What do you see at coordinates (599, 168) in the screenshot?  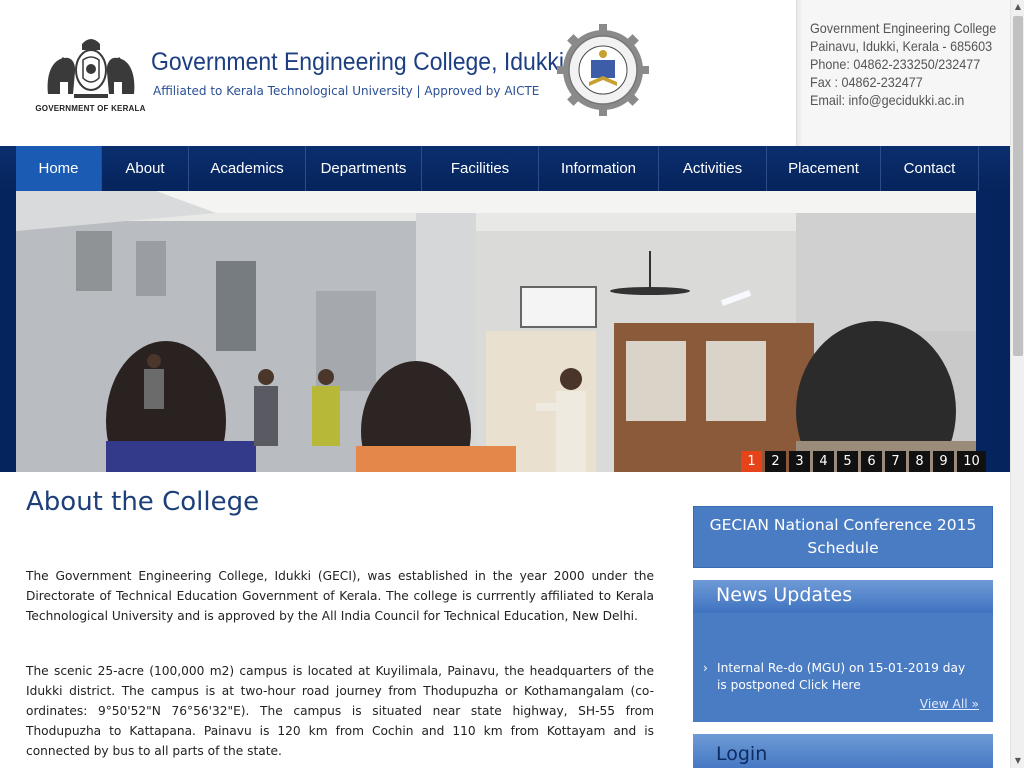 I see `nav-information: Information` at bounding box center [599, 168].